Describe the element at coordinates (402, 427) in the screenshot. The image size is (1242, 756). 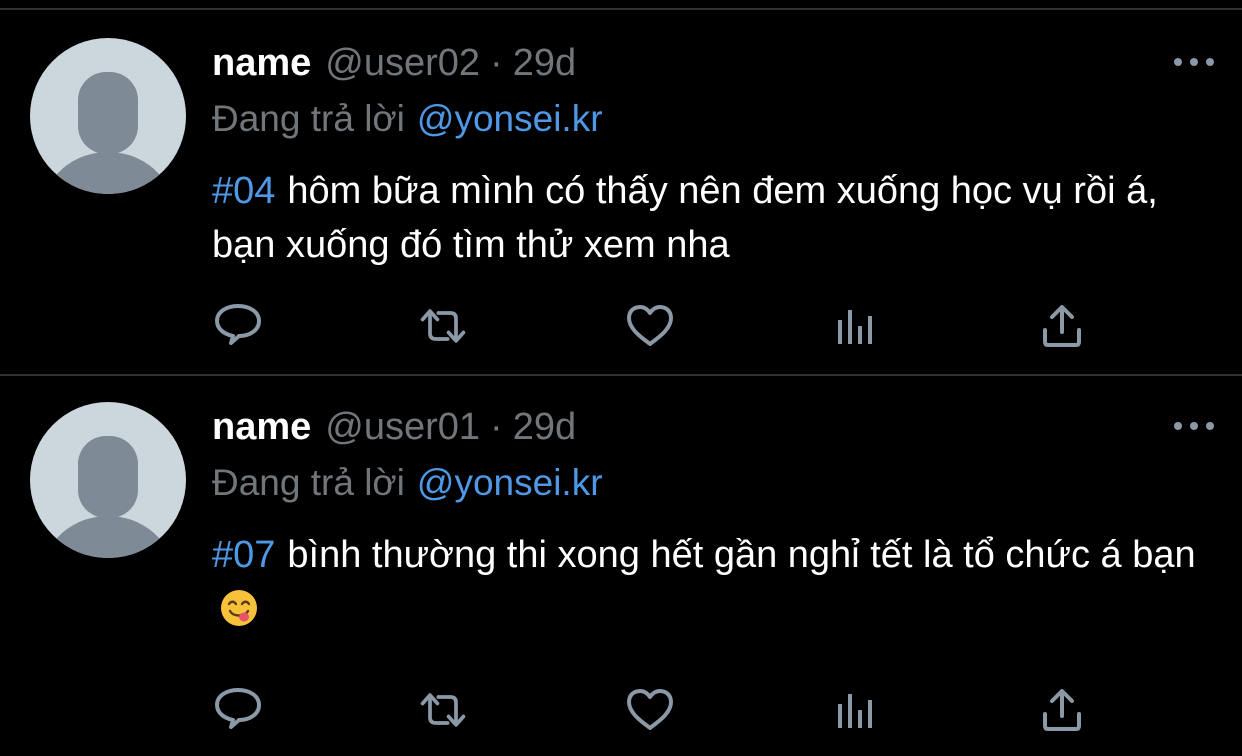
I see `author-handle: @user01` at that location.